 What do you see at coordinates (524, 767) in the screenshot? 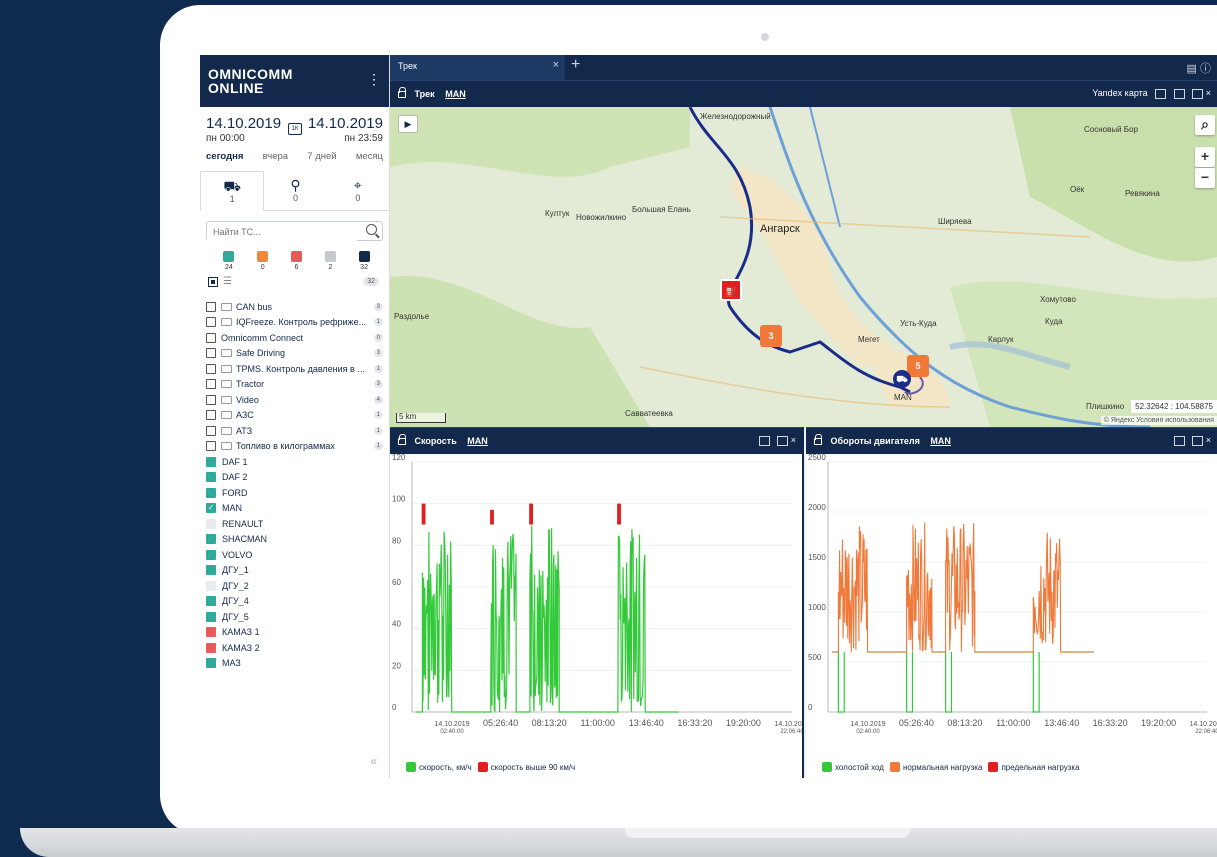
I see `legend-item: скорость выше 90 км/ч` at bounding box center [524, 767].